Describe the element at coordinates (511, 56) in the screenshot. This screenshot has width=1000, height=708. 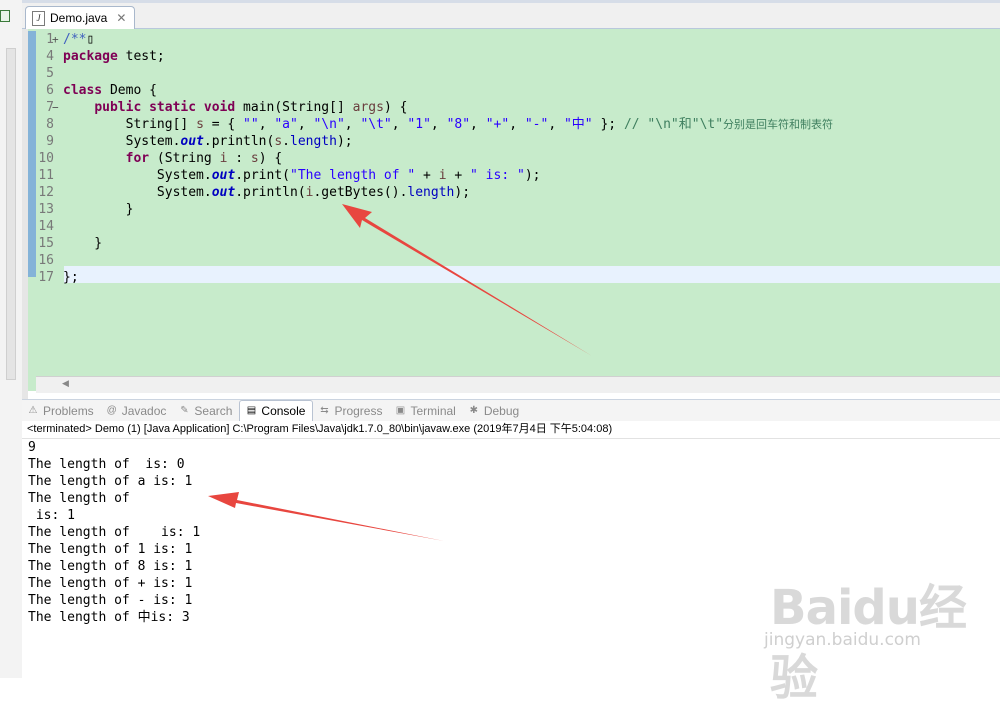
I see `code-line: 4 package test;` at that location.